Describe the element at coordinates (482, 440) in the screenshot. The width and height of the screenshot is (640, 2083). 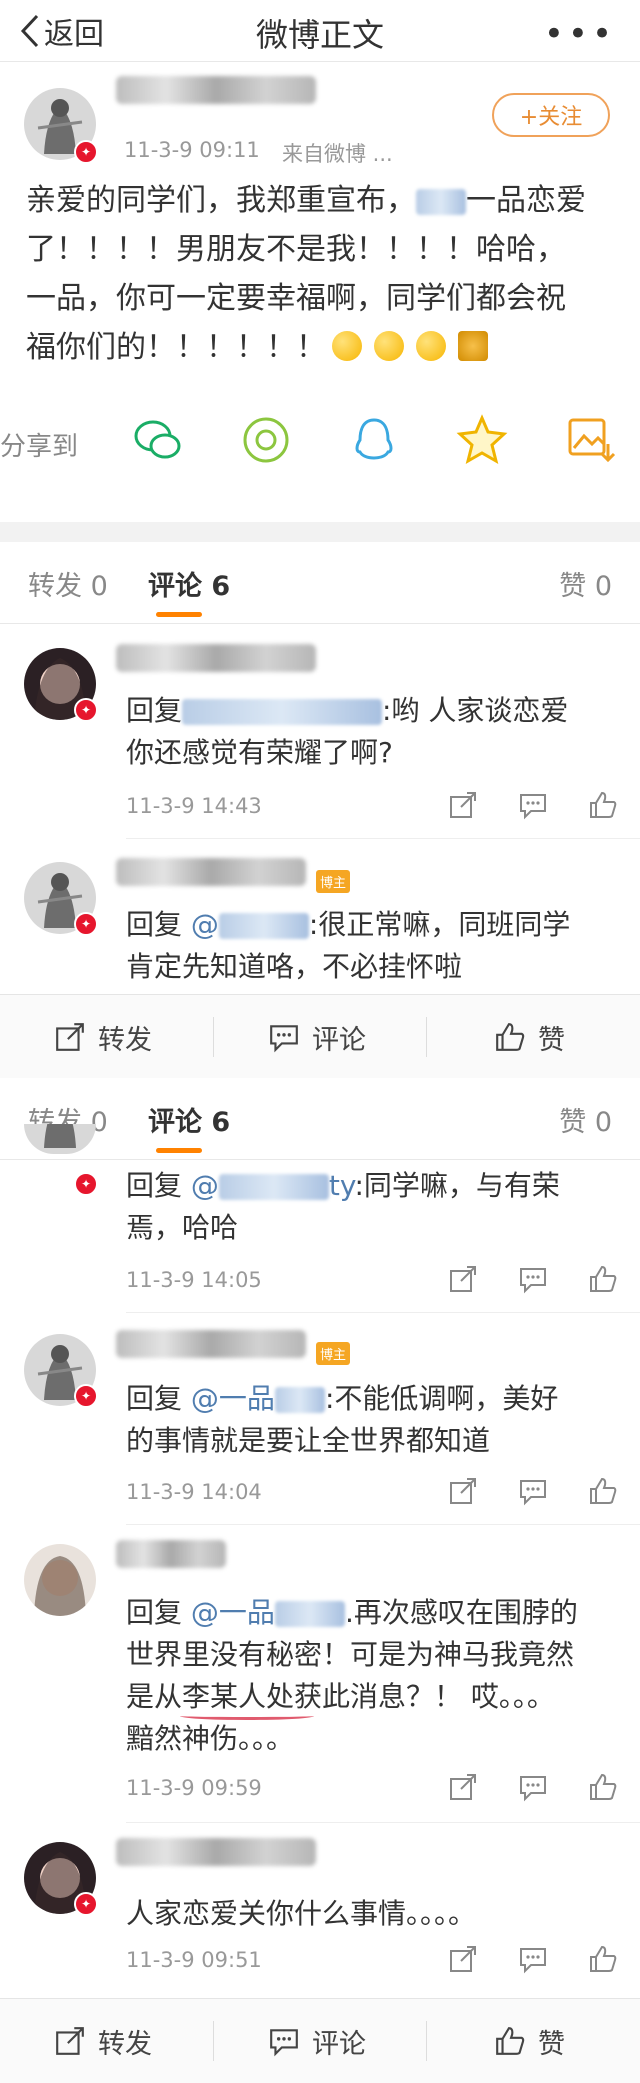
I see `qzone-share-icon` at that location.